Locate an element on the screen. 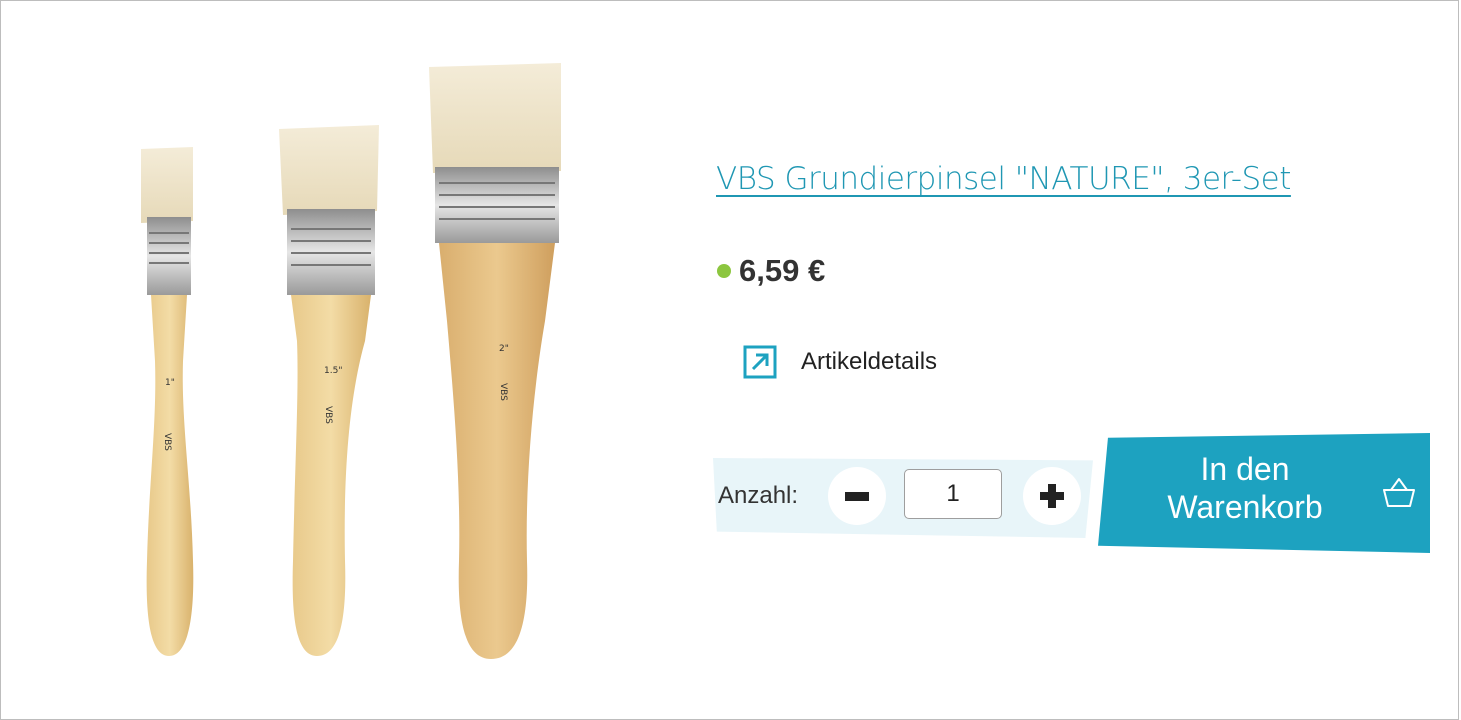 This screenshot has width=1461, height=720. article-details-label: Artikeldetails is located at coordinates (869, 361).